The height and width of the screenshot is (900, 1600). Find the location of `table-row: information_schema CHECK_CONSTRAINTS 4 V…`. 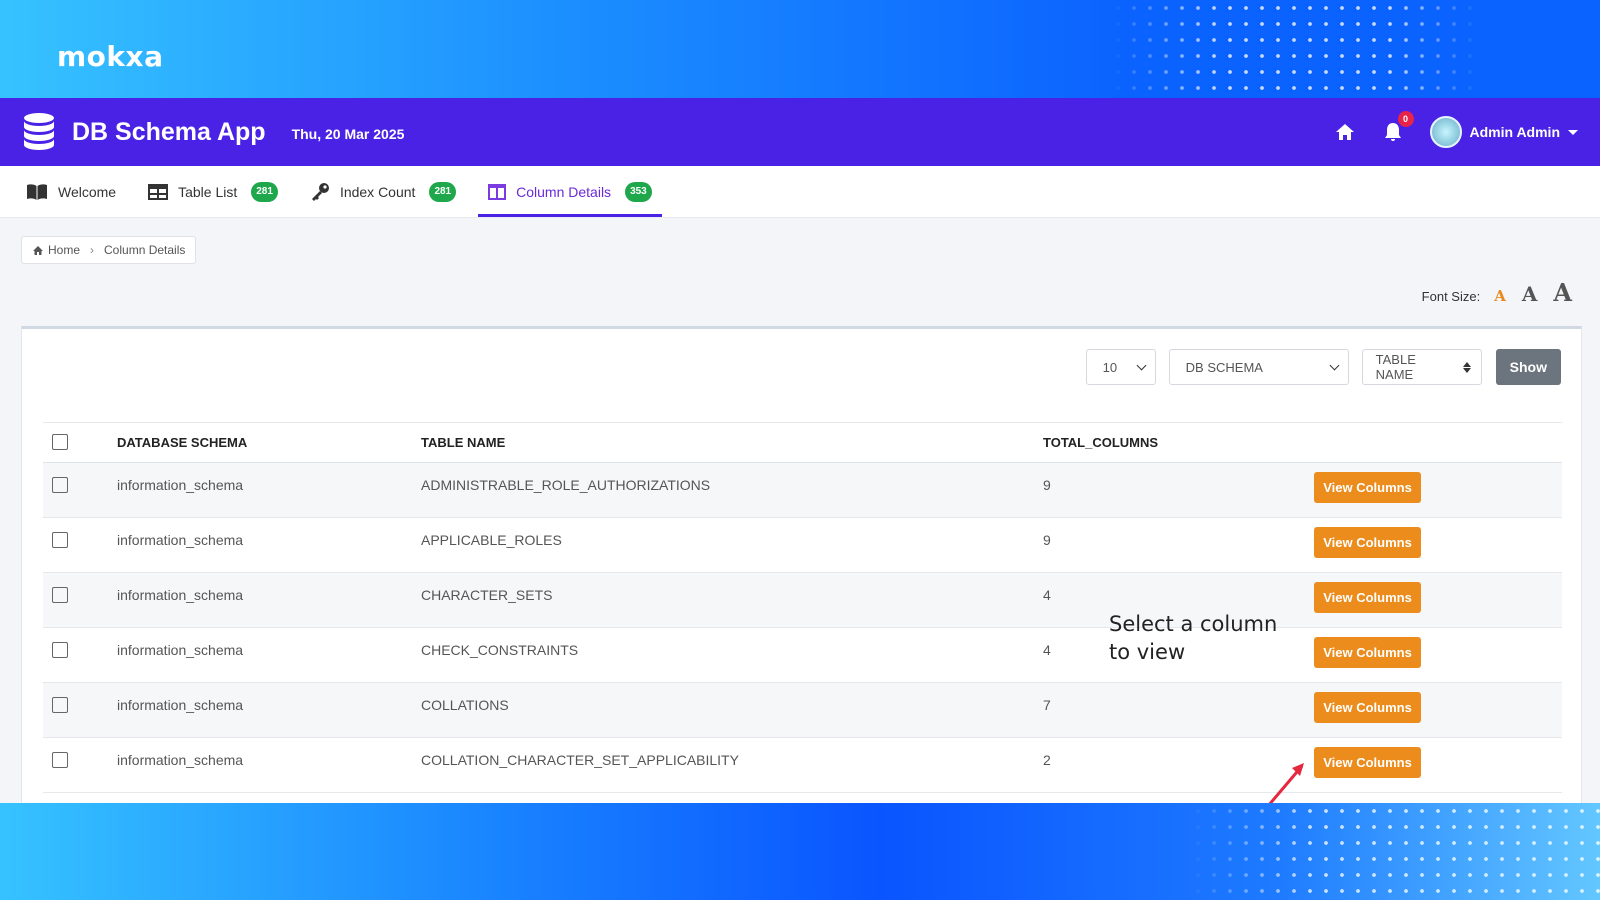

table-row: information_schema CHECK_CONSTRAINTS 4 V… is located at coordinates (802, 655).